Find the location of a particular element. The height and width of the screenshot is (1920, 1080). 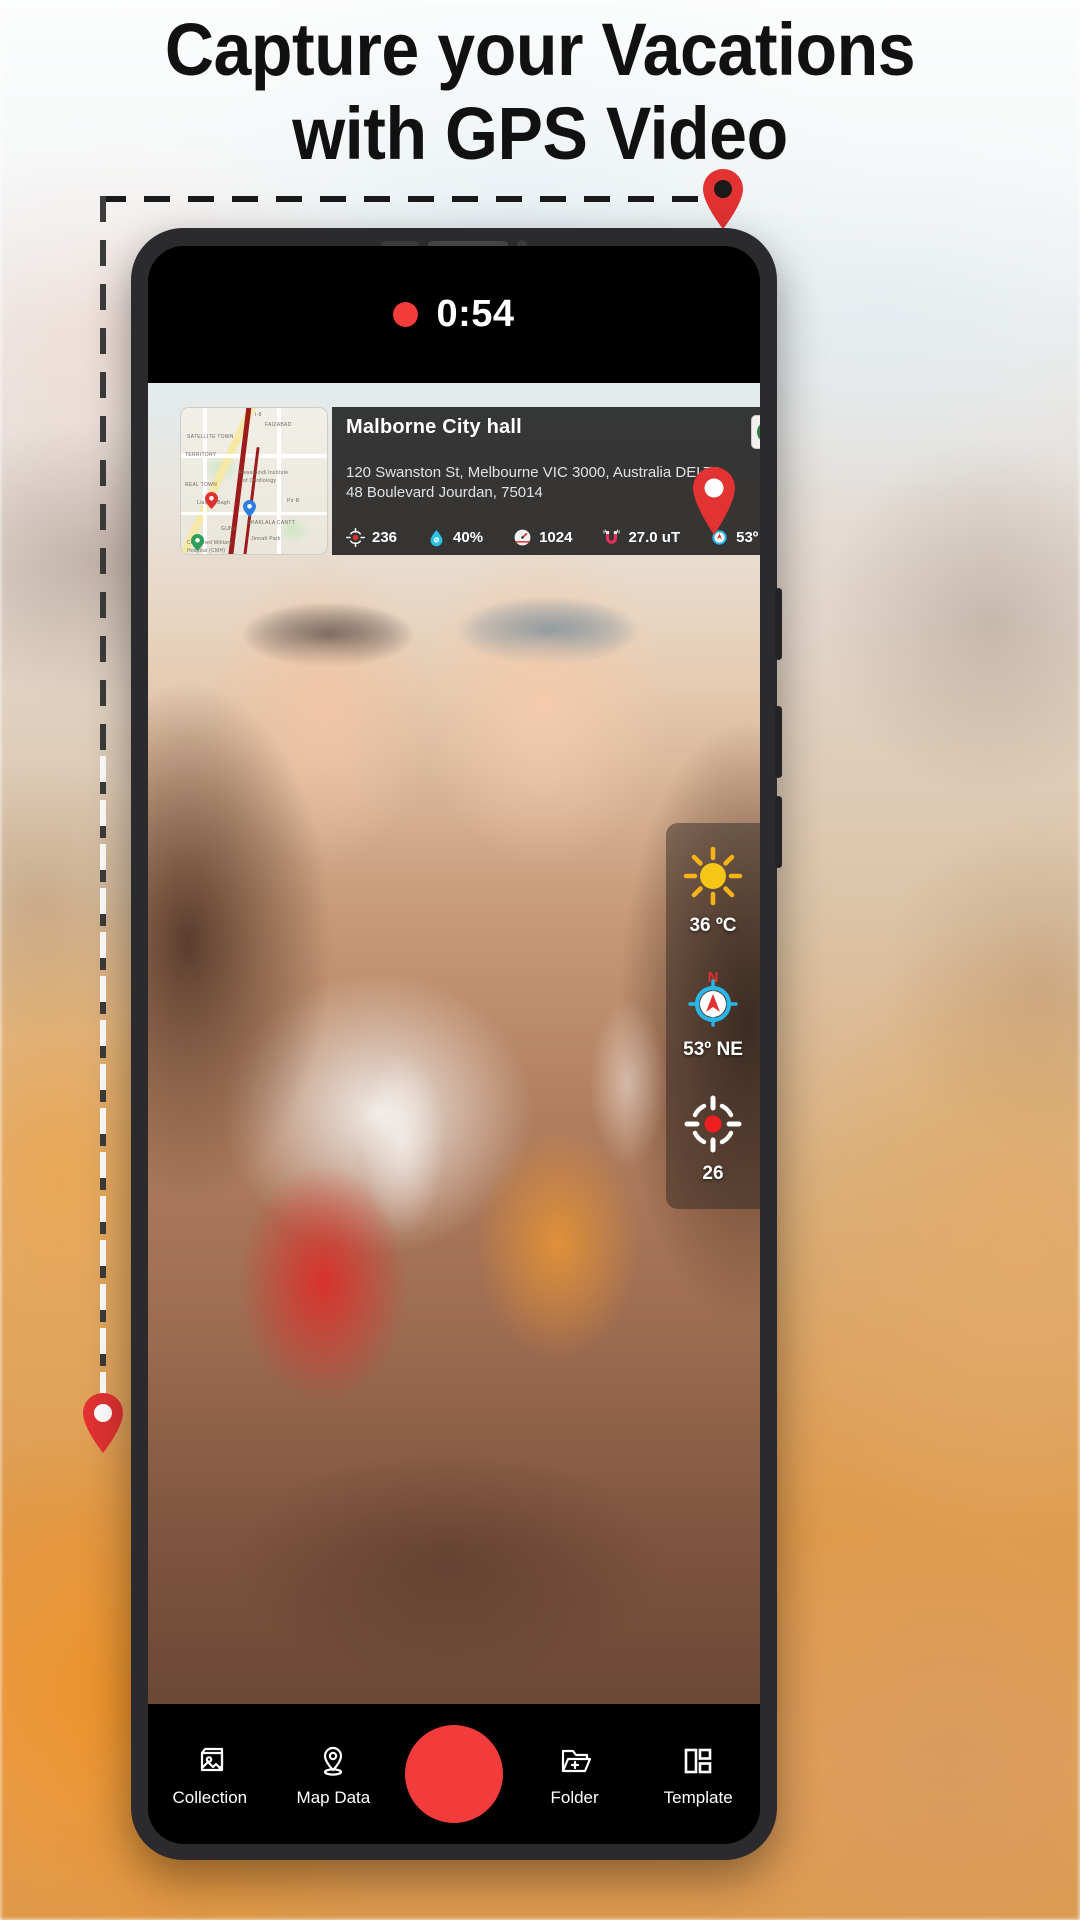

stat-humidity: 40% is located at coordinates (455, 537).